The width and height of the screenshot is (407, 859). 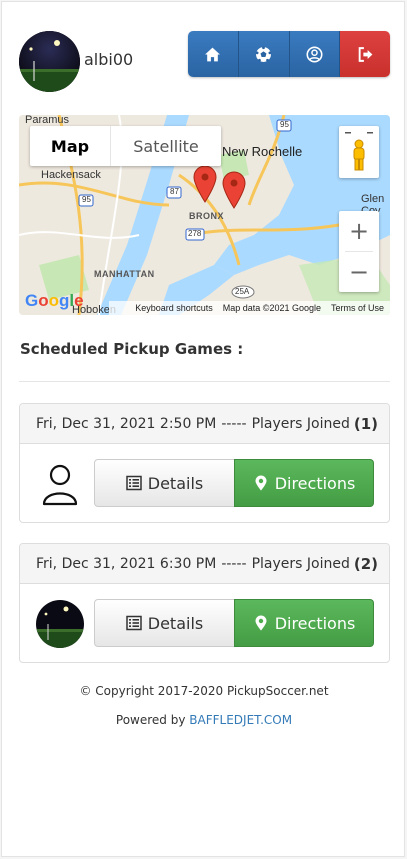 I want to click on map-label-new-rochelle: New Rochelle, so click(x=262, y=151).